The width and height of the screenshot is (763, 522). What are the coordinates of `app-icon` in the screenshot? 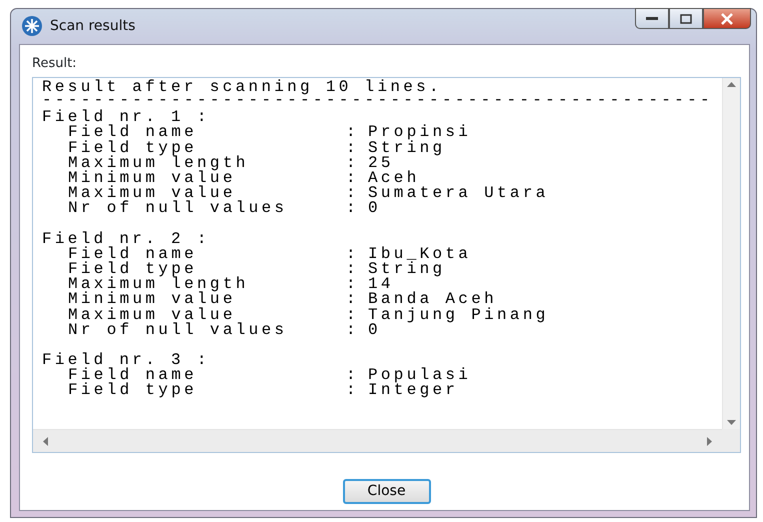 It's located at (32, 26).